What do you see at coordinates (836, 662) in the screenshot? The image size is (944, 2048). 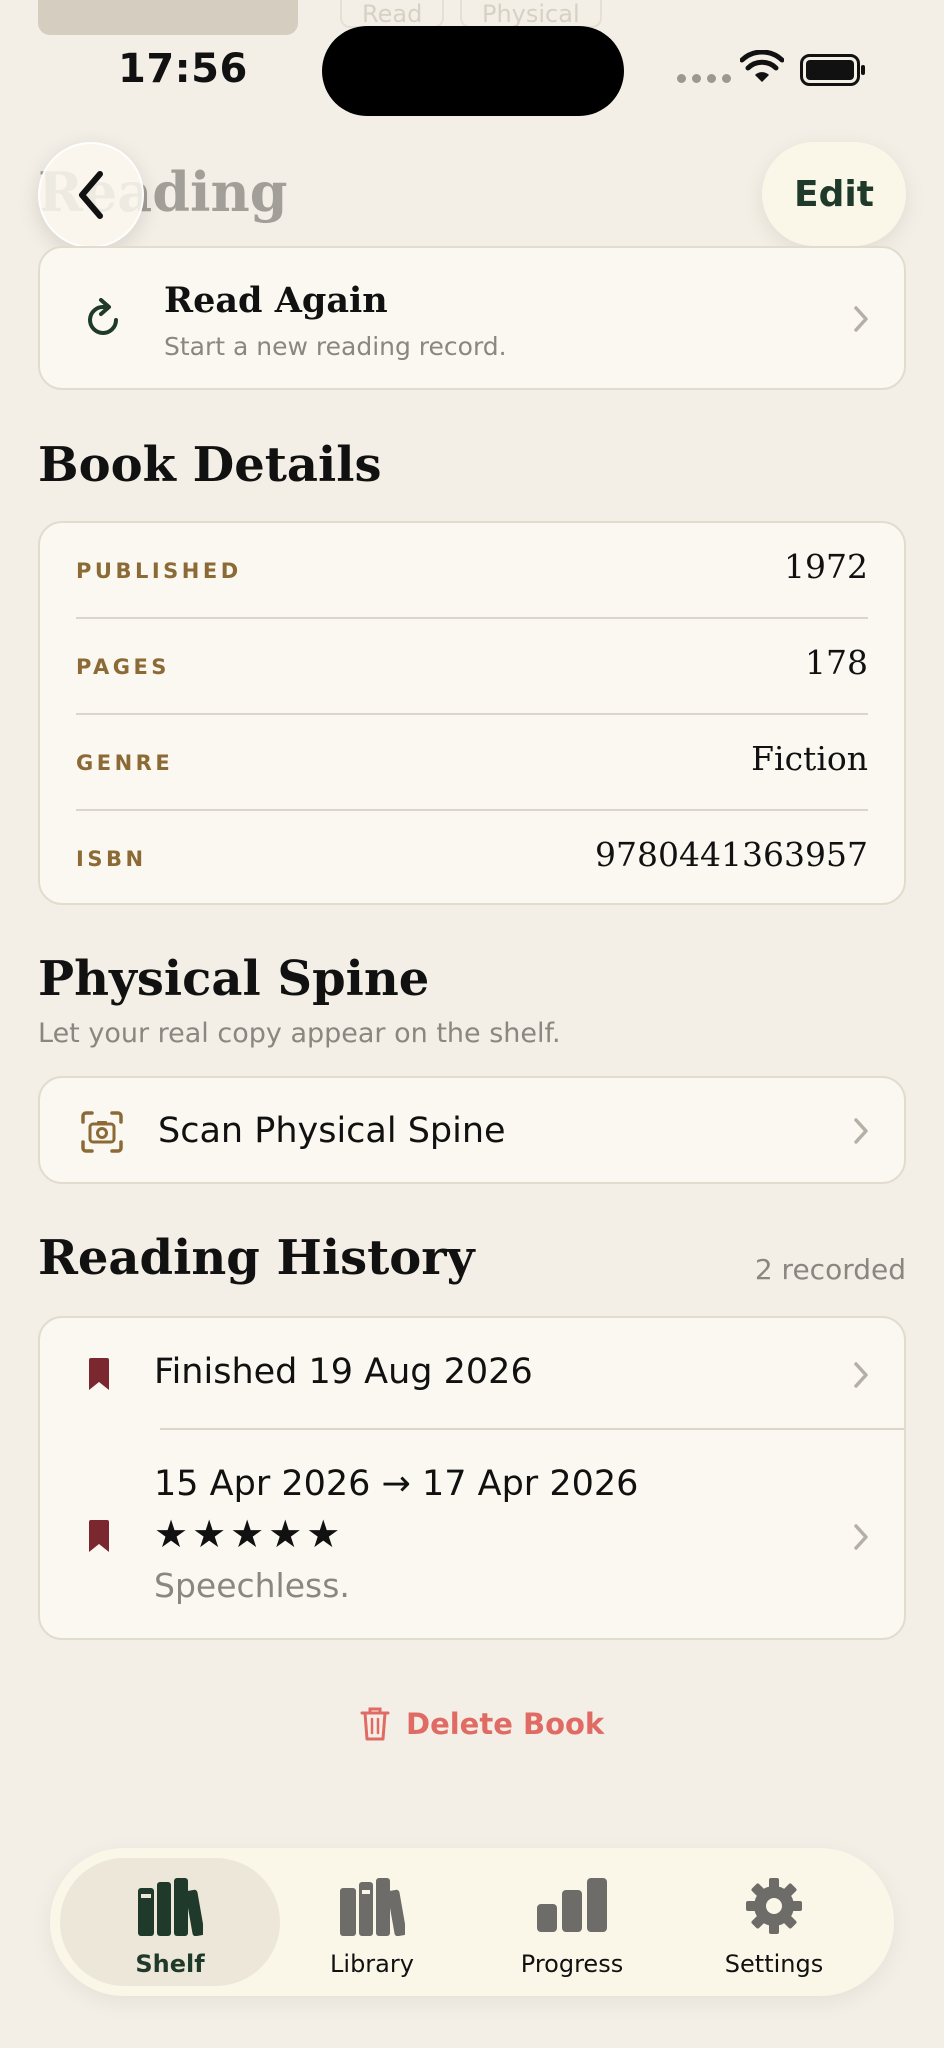 I see `detail-value: 178` at bounding box center [836, 662].